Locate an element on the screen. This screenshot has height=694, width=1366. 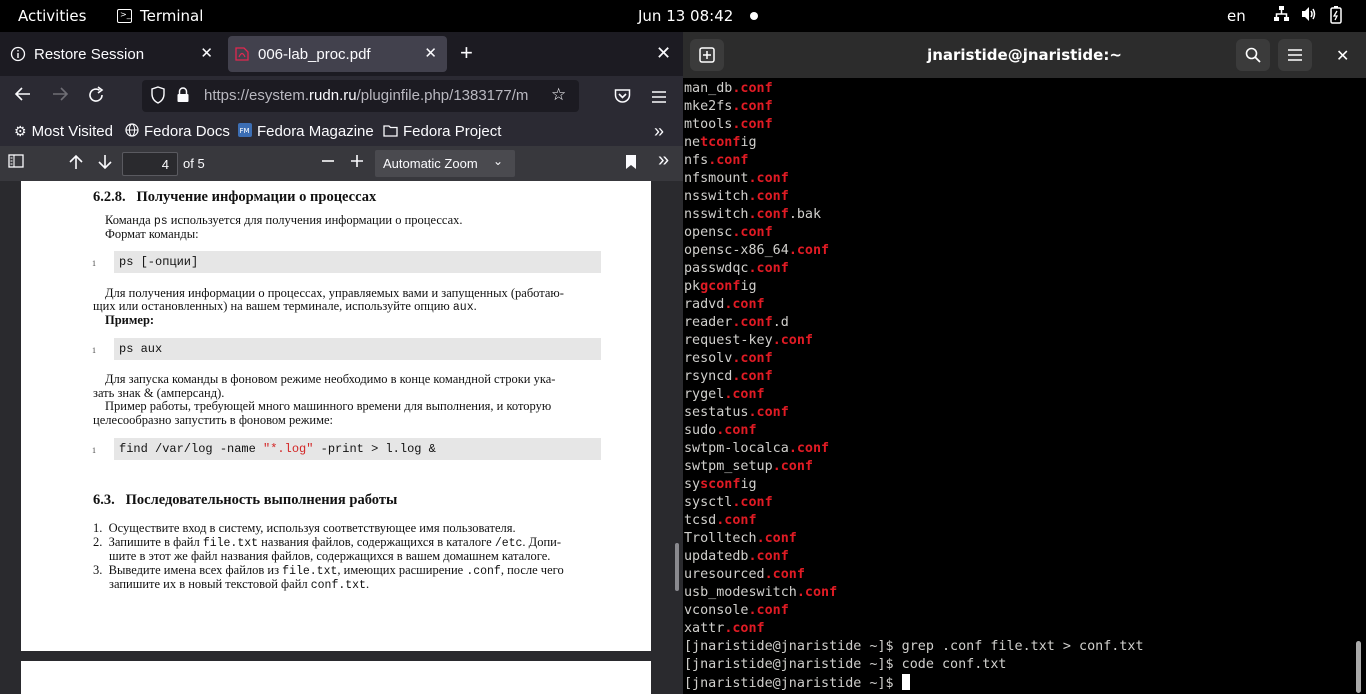
search-button is located at coordinates (1253, 55).